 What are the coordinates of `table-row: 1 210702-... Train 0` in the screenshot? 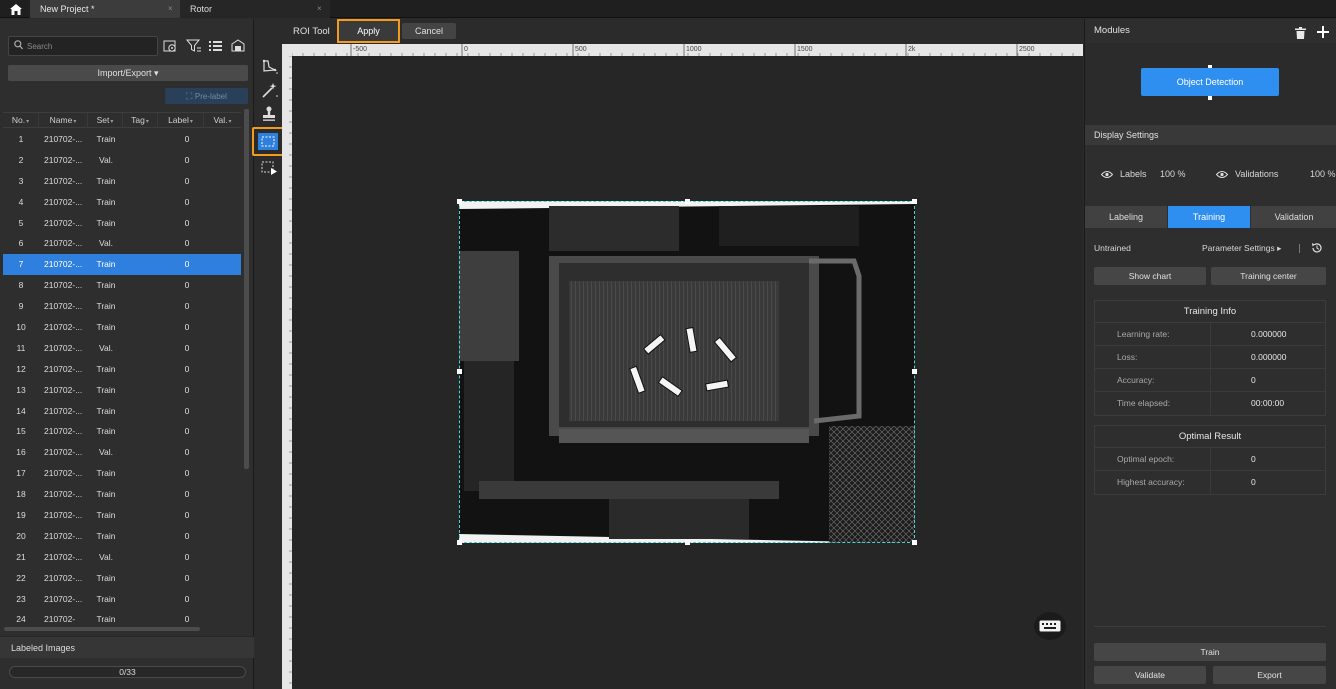 It's located at (122, 139).